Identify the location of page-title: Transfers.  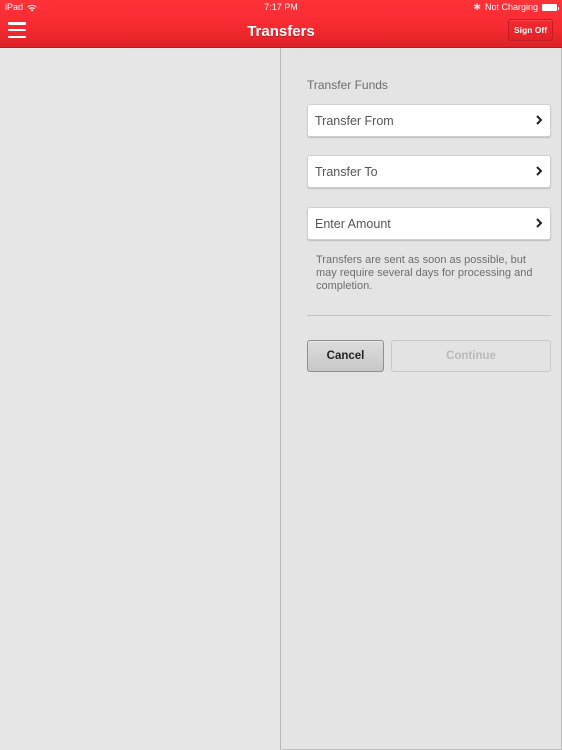
(281, 31).